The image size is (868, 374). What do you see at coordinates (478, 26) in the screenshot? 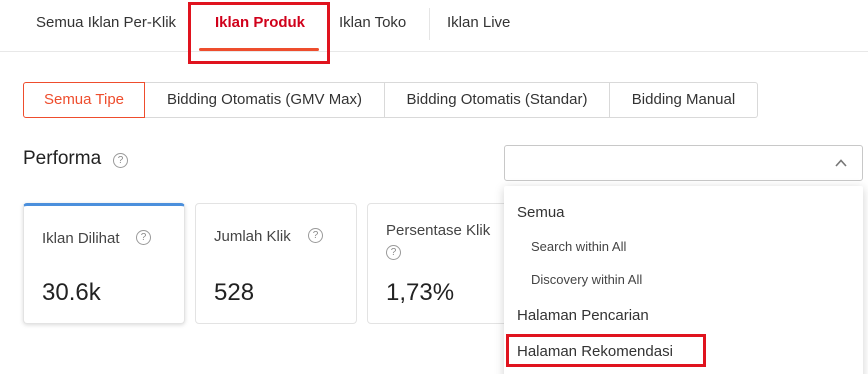
I see `tab-iklan-live: Iklan Live` at bounding box center [478, 26].